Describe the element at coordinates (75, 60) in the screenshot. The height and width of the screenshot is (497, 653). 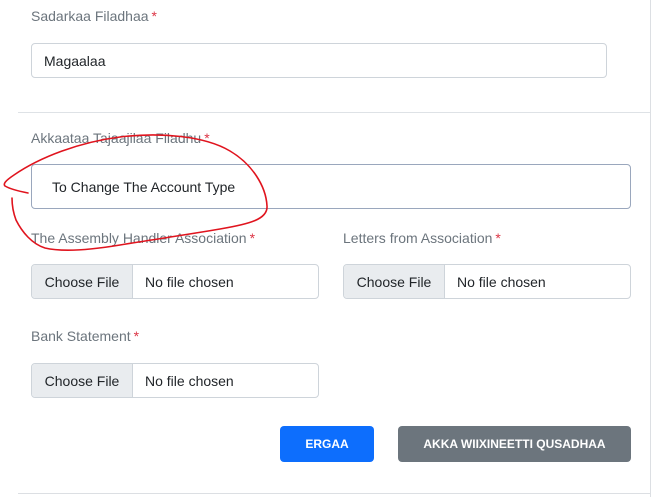
I see `file-title-value: Magaalaa` at that location.